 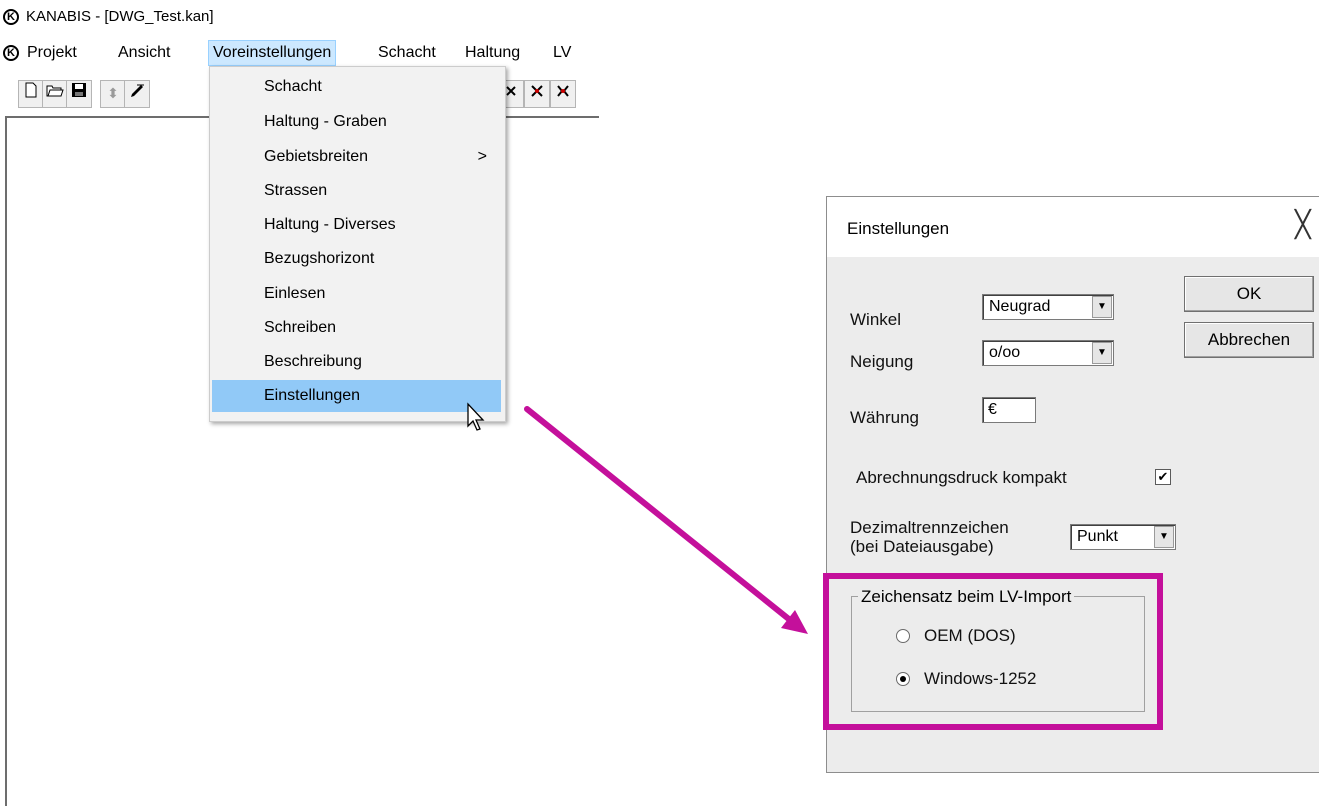 What do you see at coordinates (882, 361) in the screenshot?
I see `neigung-label: Neigung` at bounding box center [882, 361].